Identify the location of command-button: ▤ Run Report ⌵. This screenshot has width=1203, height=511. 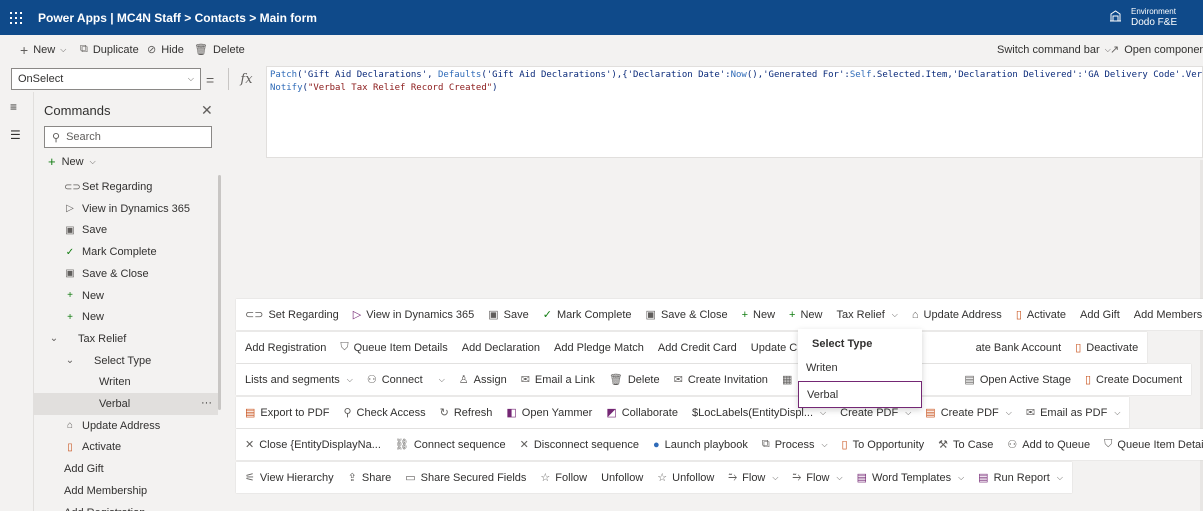
(1020, 477).